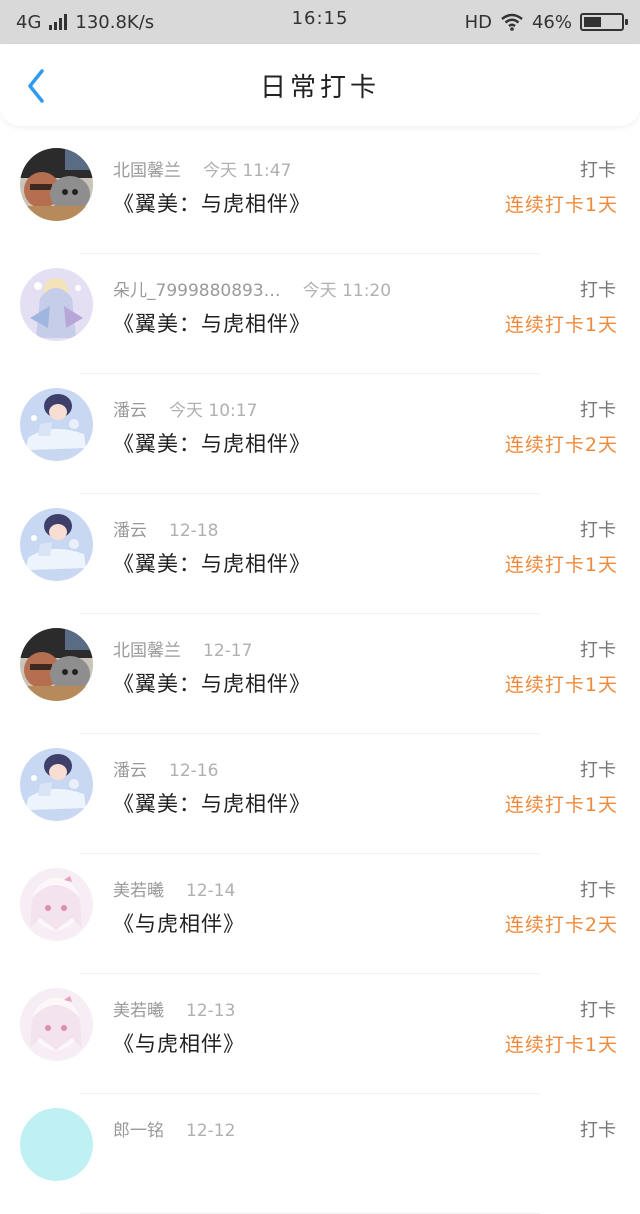 The image size is (640, 1214). What do you see at coordinates (194, 531) in the screenshot?
I see `item-time: 12-18` at bounding box center [194, 531].